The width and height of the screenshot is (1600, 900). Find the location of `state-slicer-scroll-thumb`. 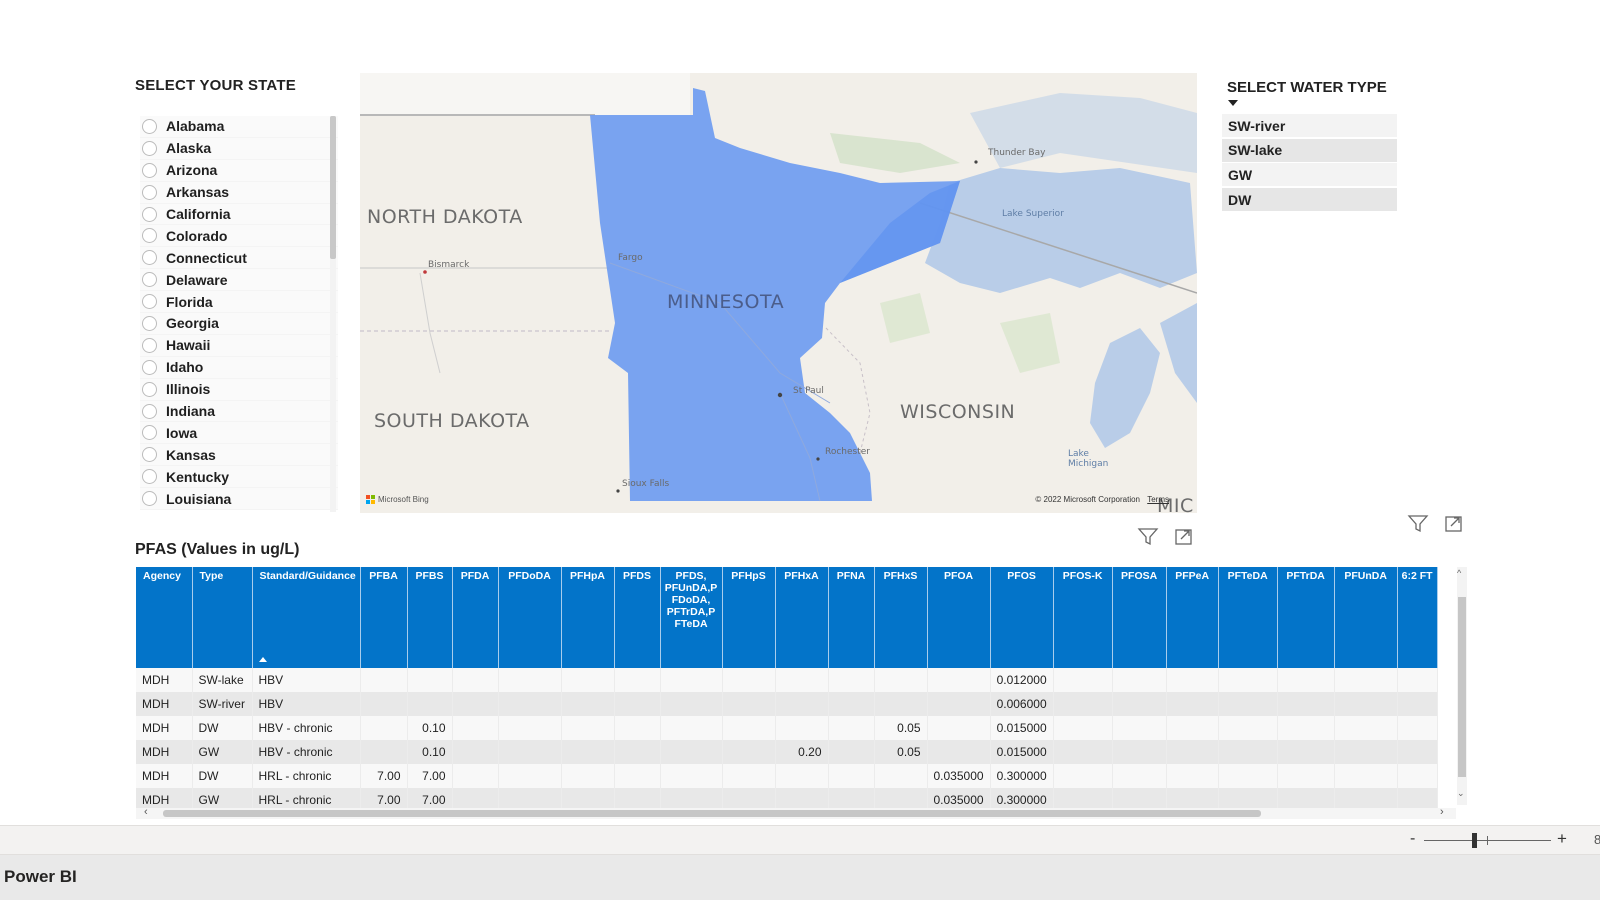

state-slicer-scroll-thumb is located at coordinates (333, 187).